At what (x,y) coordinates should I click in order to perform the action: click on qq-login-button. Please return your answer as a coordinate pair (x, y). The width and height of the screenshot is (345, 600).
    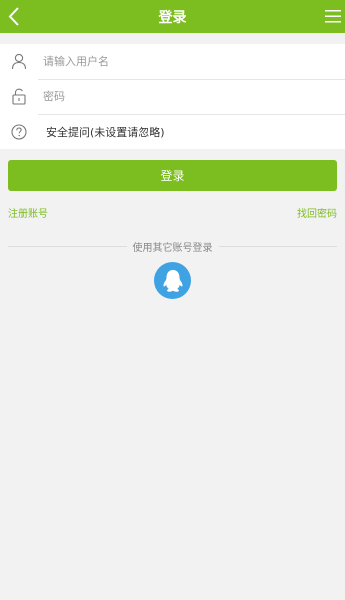
    Looking at the image, I should click on (172, 280).